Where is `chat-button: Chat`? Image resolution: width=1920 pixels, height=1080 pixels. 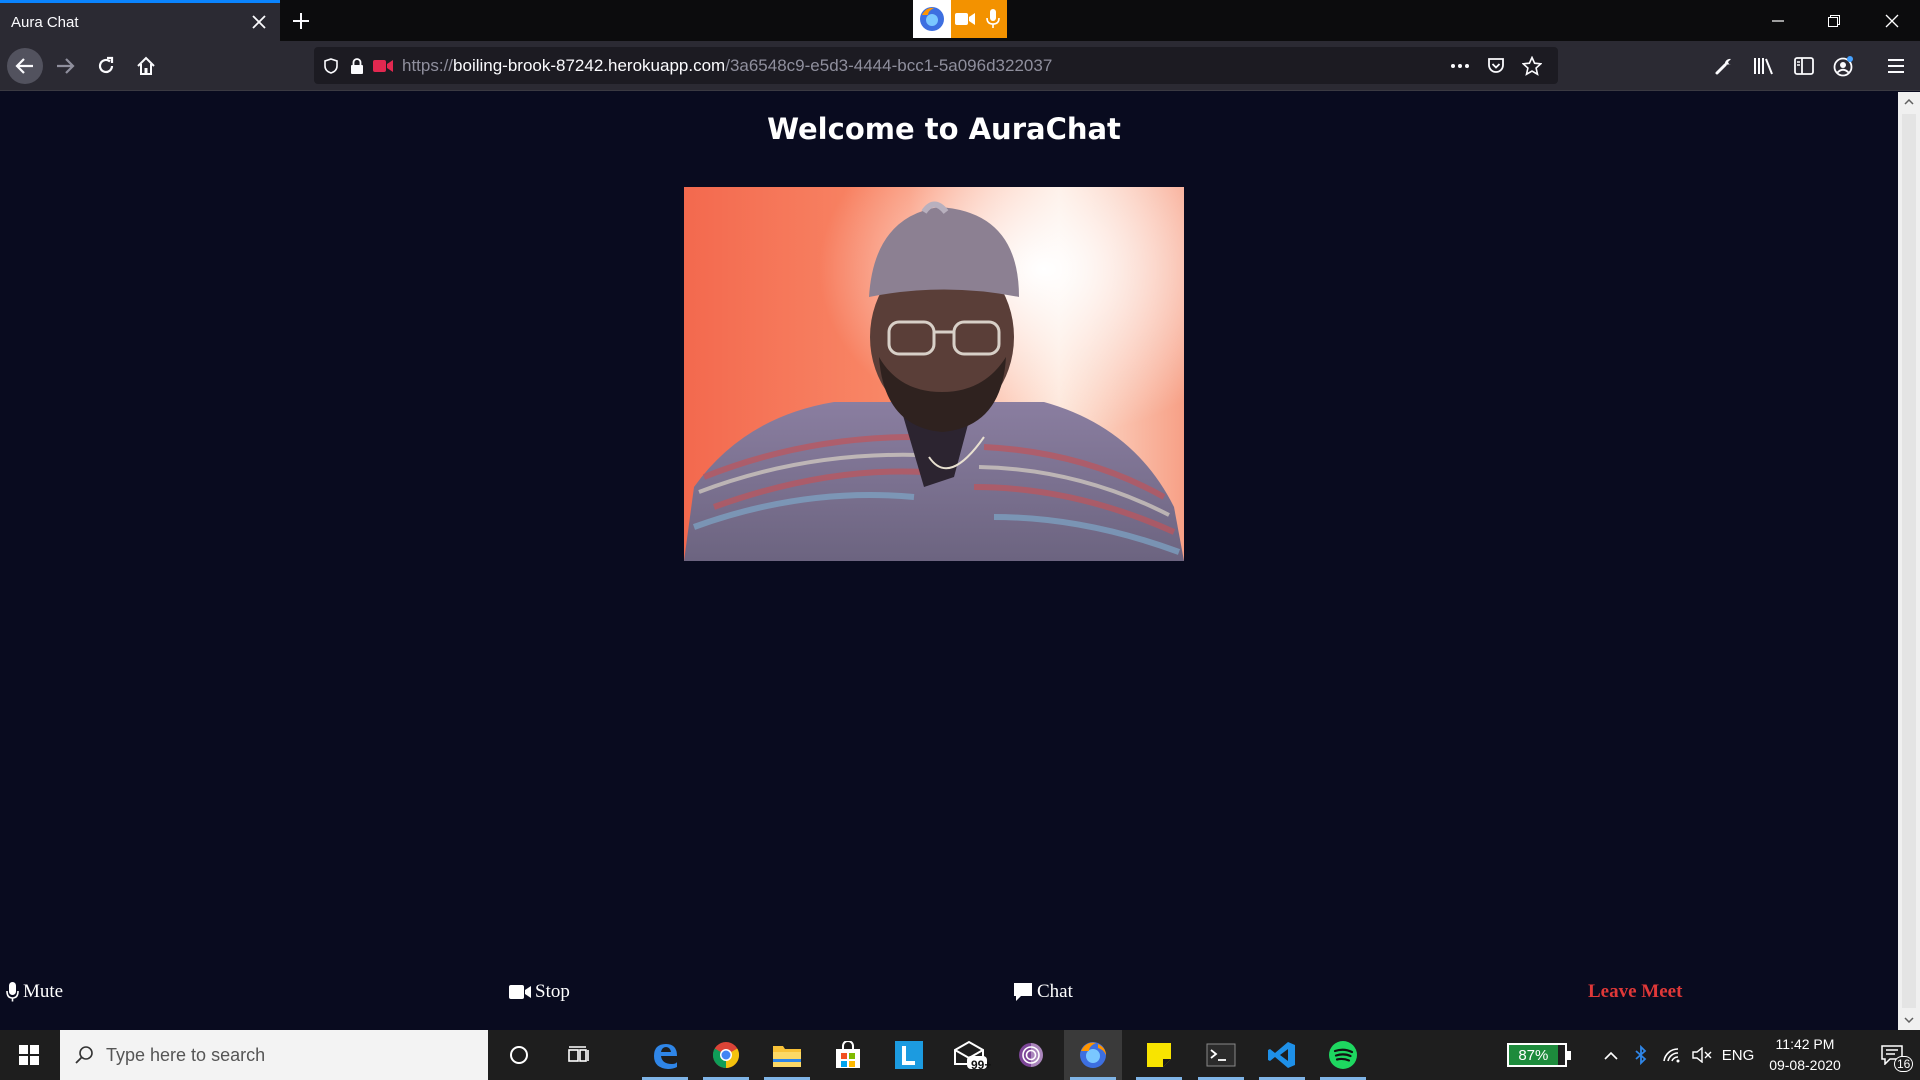
chat-button: Chat is located at coordinates (1043, 992).